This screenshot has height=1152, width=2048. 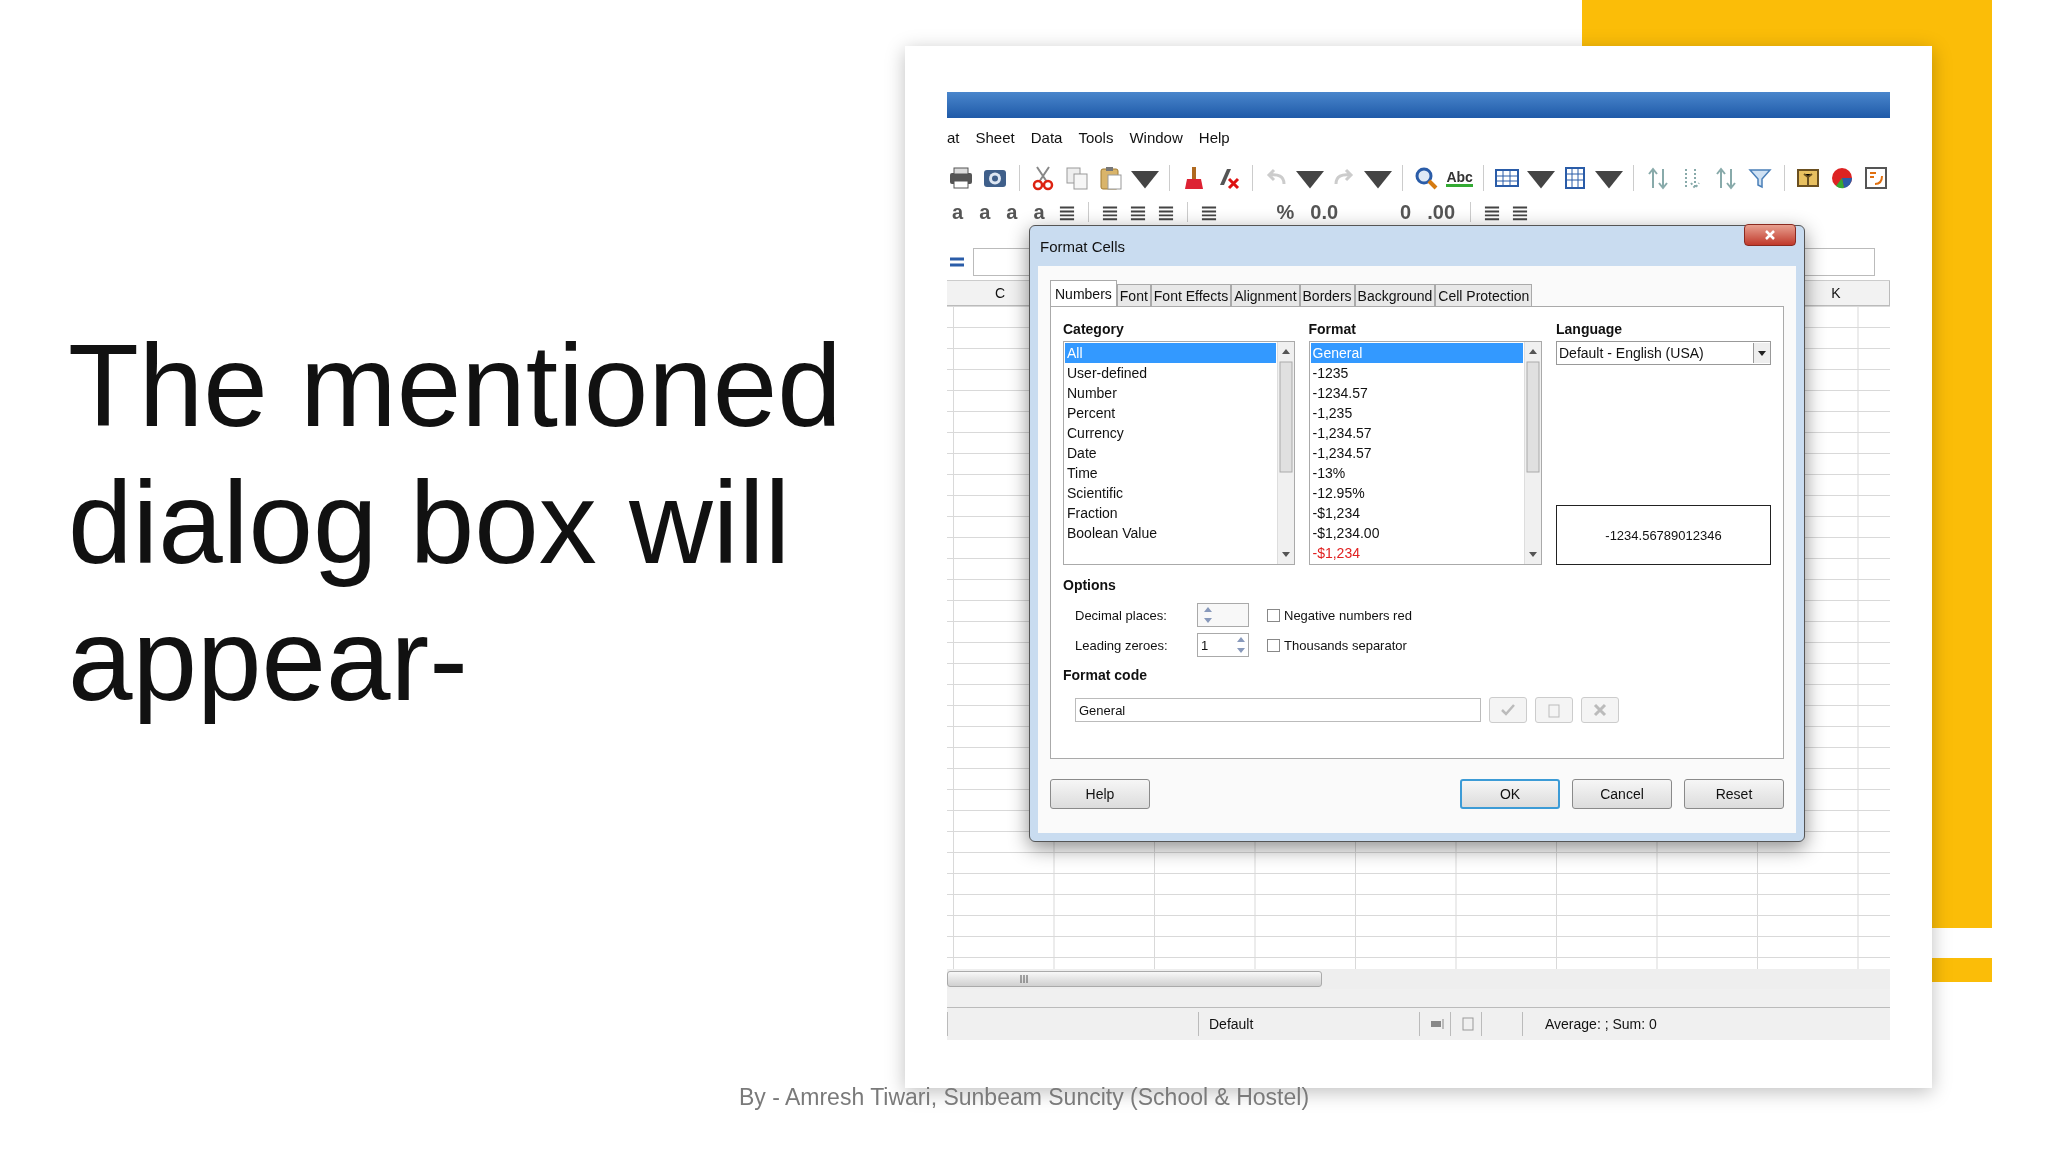 What do you see at coordinates (1459, 178) in the screenshot?
I see `spellcheck-button: Abc` at bounding box center [1459, 178].